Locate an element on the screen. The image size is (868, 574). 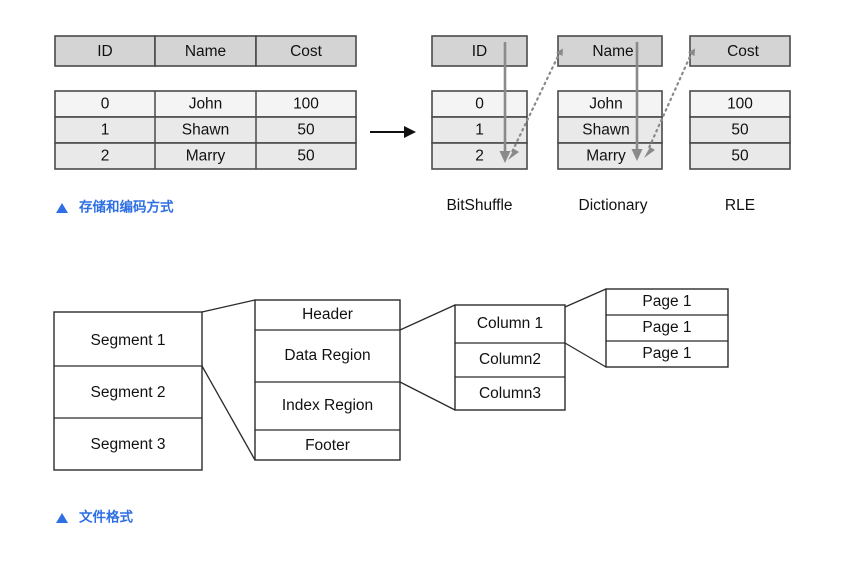
pages-box: Page 1 Page 1 Page 1 is located at coordinates (667, 328).